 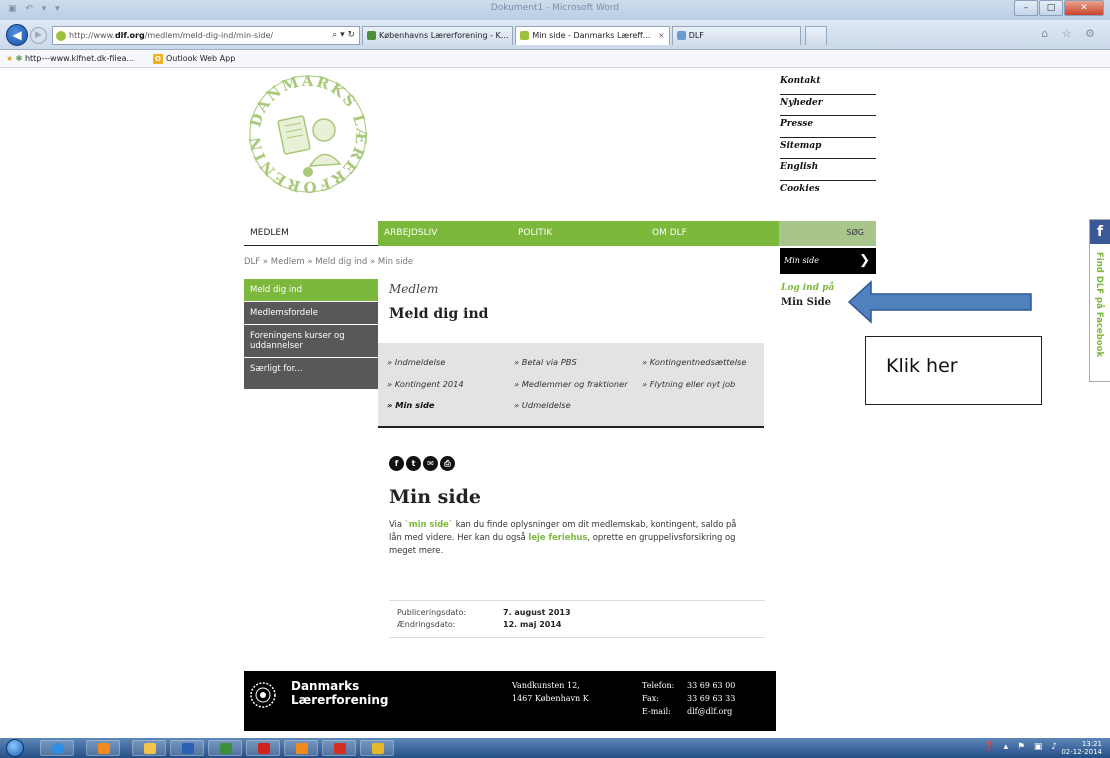 What do you see at coordinates (340, 693) in the screenshot?
I see `footer-org-name: Danmarks Lærerforening` at bounding box center [340, 693].